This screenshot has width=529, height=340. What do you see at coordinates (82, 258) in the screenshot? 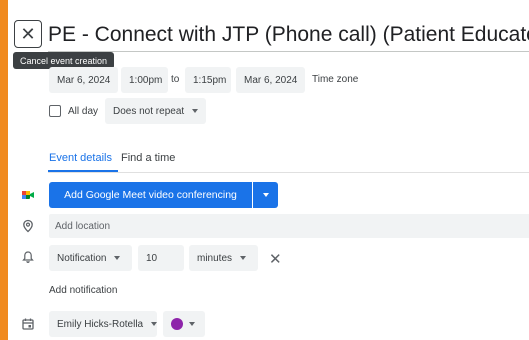
I see `notification-type-value: Notification` at bounding box center [82, 258].